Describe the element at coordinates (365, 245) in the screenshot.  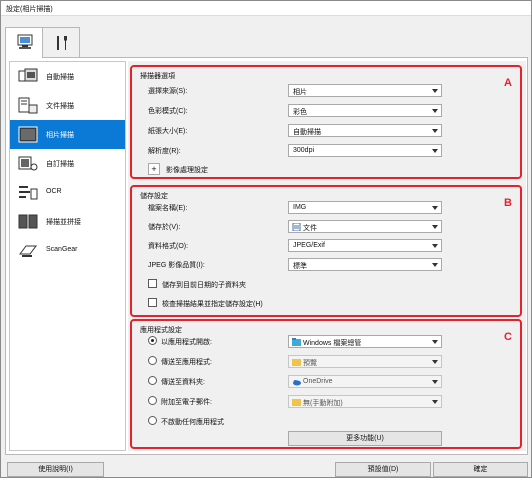
I see `data-format-dropdown: JPEG/Exif` at that location.